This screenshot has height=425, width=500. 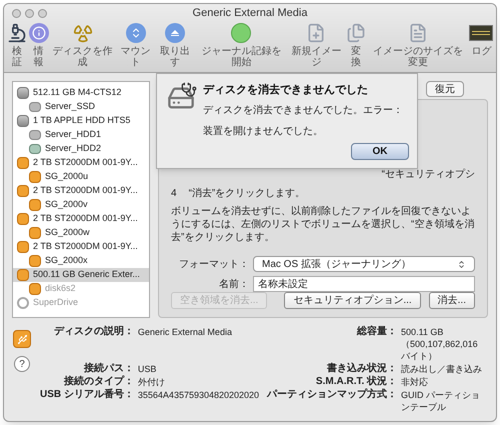 What do you see at coordinates (175, 45) in the screenshot?
I see `toolbar-button: 取り出す` at bounding box center [175, 45].